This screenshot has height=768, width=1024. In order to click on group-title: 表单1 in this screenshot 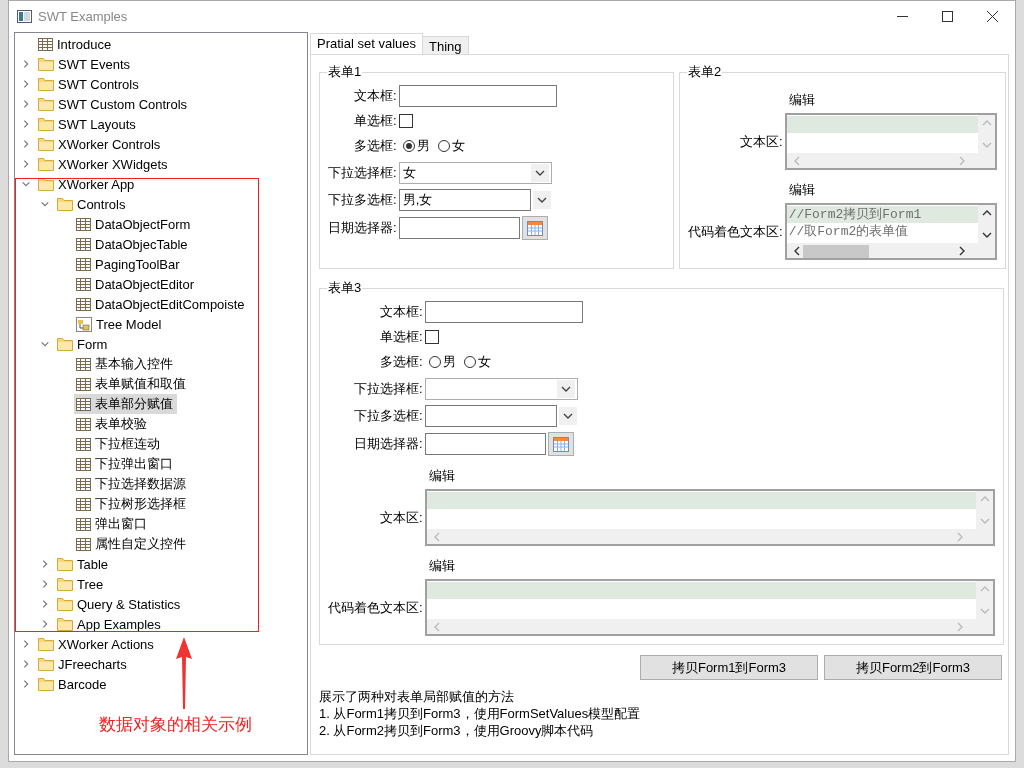, I will do `click(345, 72)`.